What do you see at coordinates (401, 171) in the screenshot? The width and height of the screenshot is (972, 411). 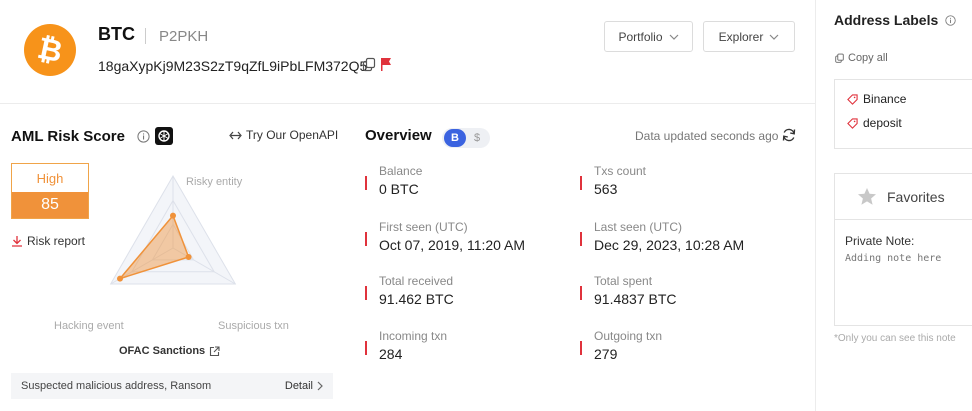 I see `stat-label: Balance` at bounding box center [401, 171].